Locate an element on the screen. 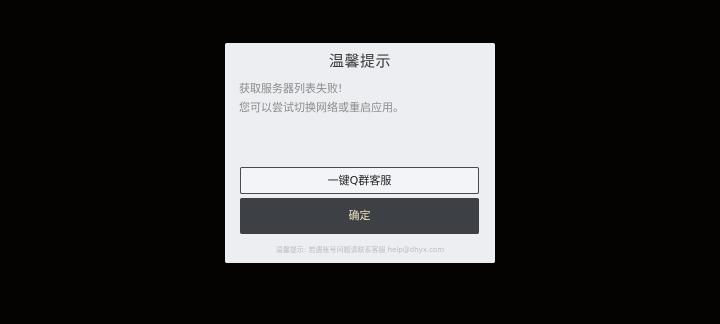 The height and width of the screenshot is (324, 720). message-line-hint: 您可以尝试切换网络或重启应用。 is located at coordinates (321, 107).